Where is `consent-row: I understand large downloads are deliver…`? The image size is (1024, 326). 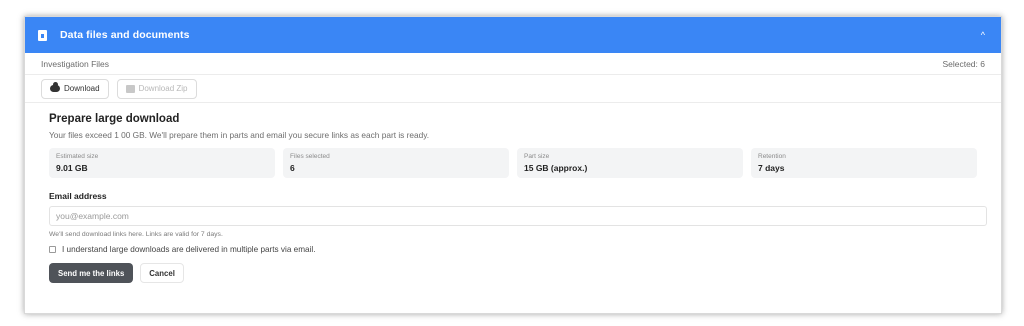 consent-row: I understand large downloads are deliver… is located at coordinates (513, 249).